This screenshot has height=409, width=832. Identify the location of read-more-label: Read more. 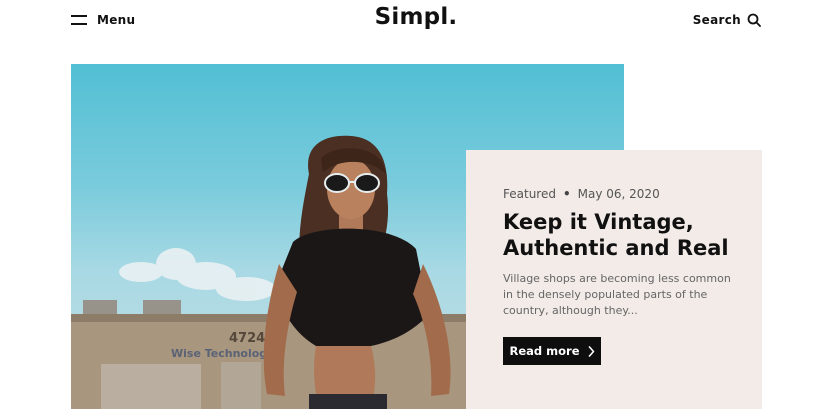
(544, 351).